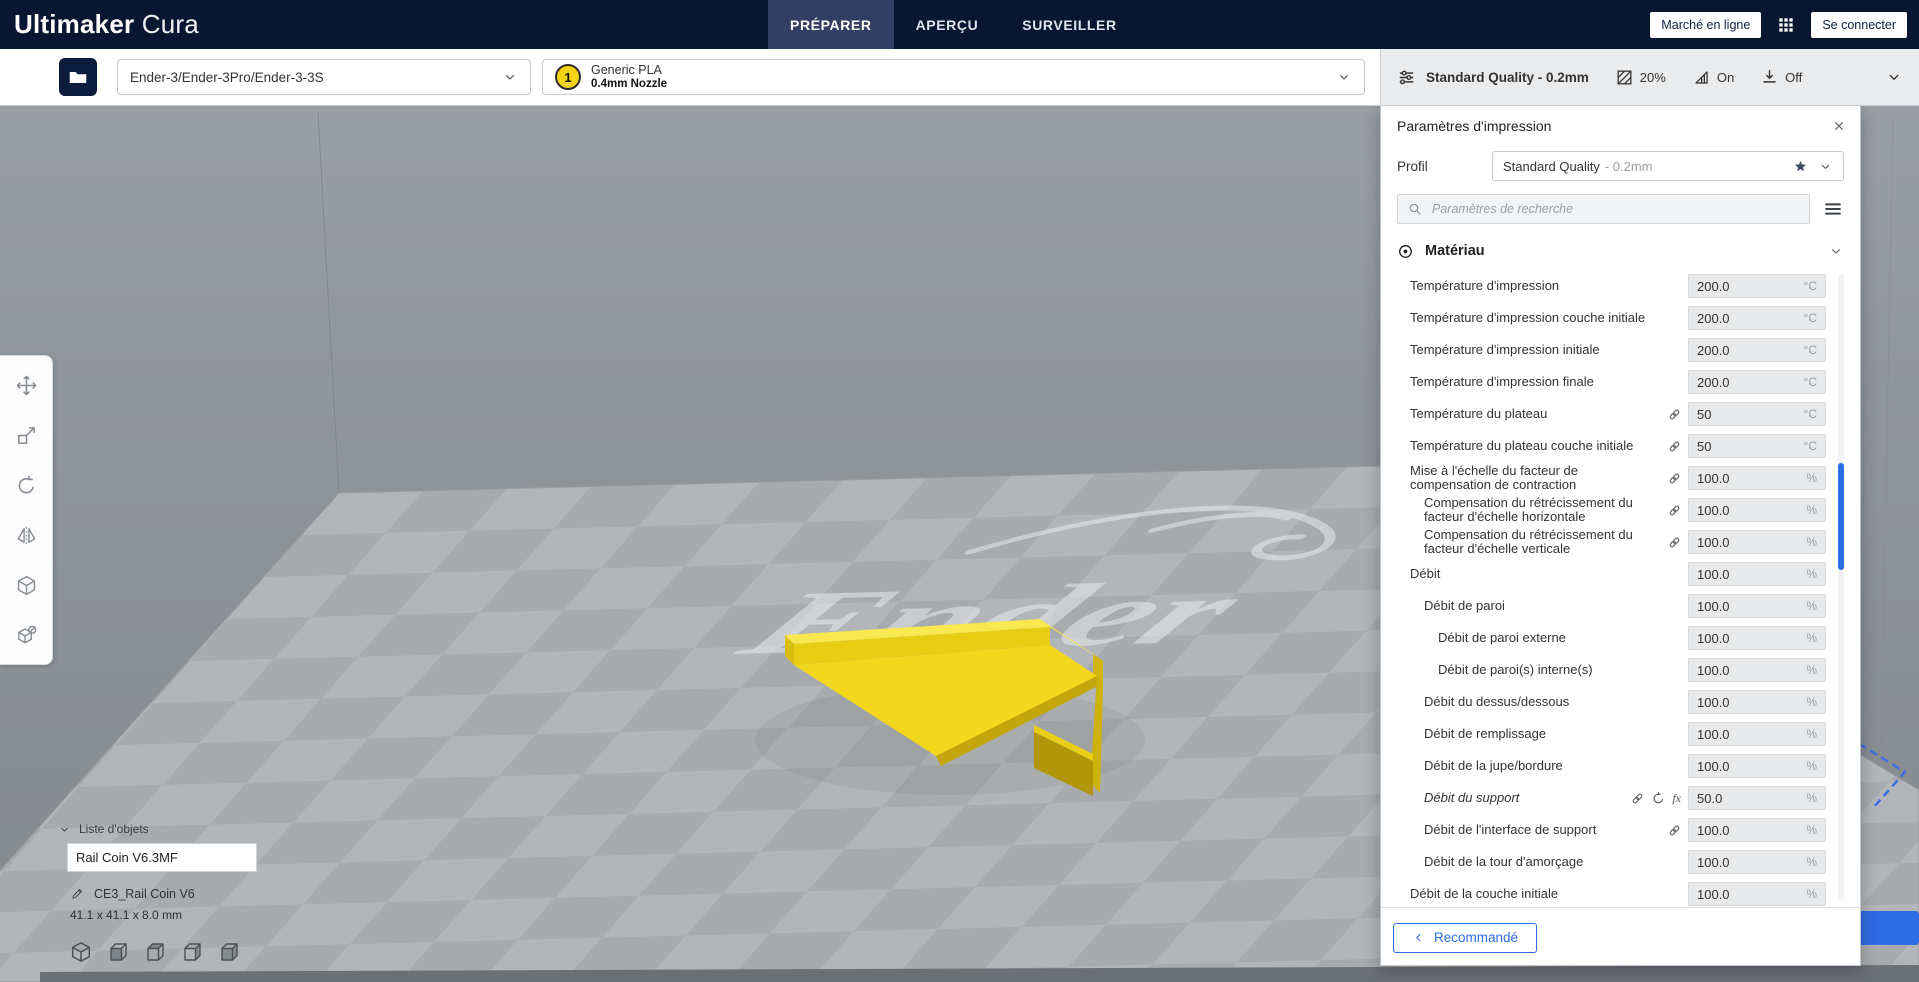 The width and height of the screenshot is (1919, 982). I want to click on tab-surveiller: SURVEILLER, so click(1069, 24).